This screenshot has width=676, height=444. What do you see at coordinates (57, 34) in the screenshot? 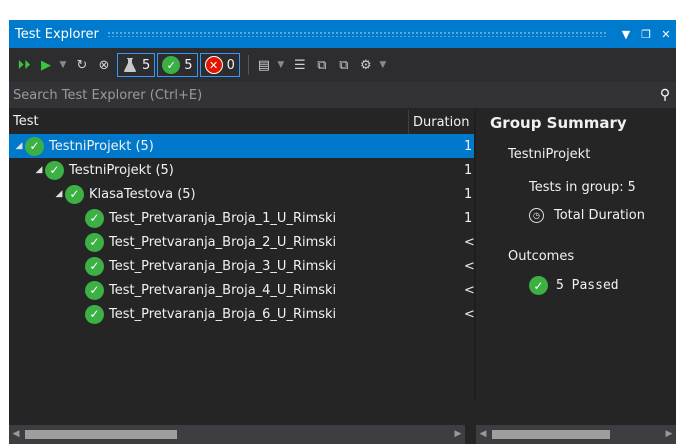
I see `window-title: Test Explorer` at bounding box center [57, 34].